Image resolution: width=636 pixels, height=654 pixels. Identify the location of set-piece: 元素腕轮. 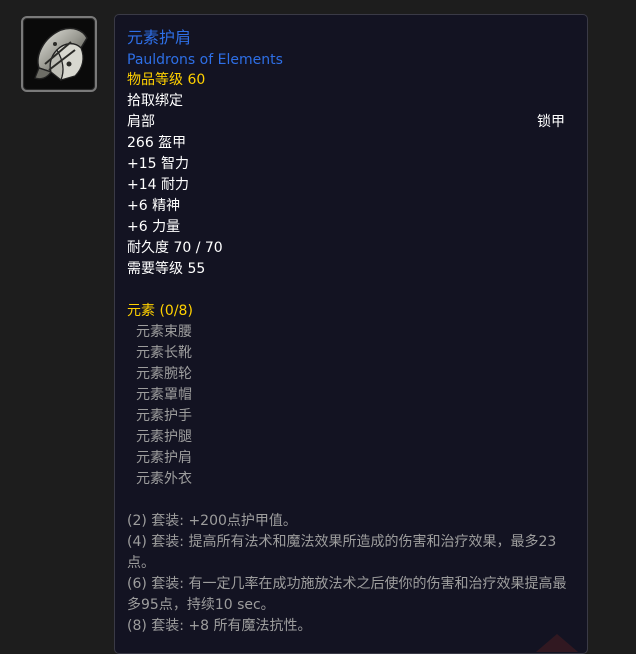
(164, 374).